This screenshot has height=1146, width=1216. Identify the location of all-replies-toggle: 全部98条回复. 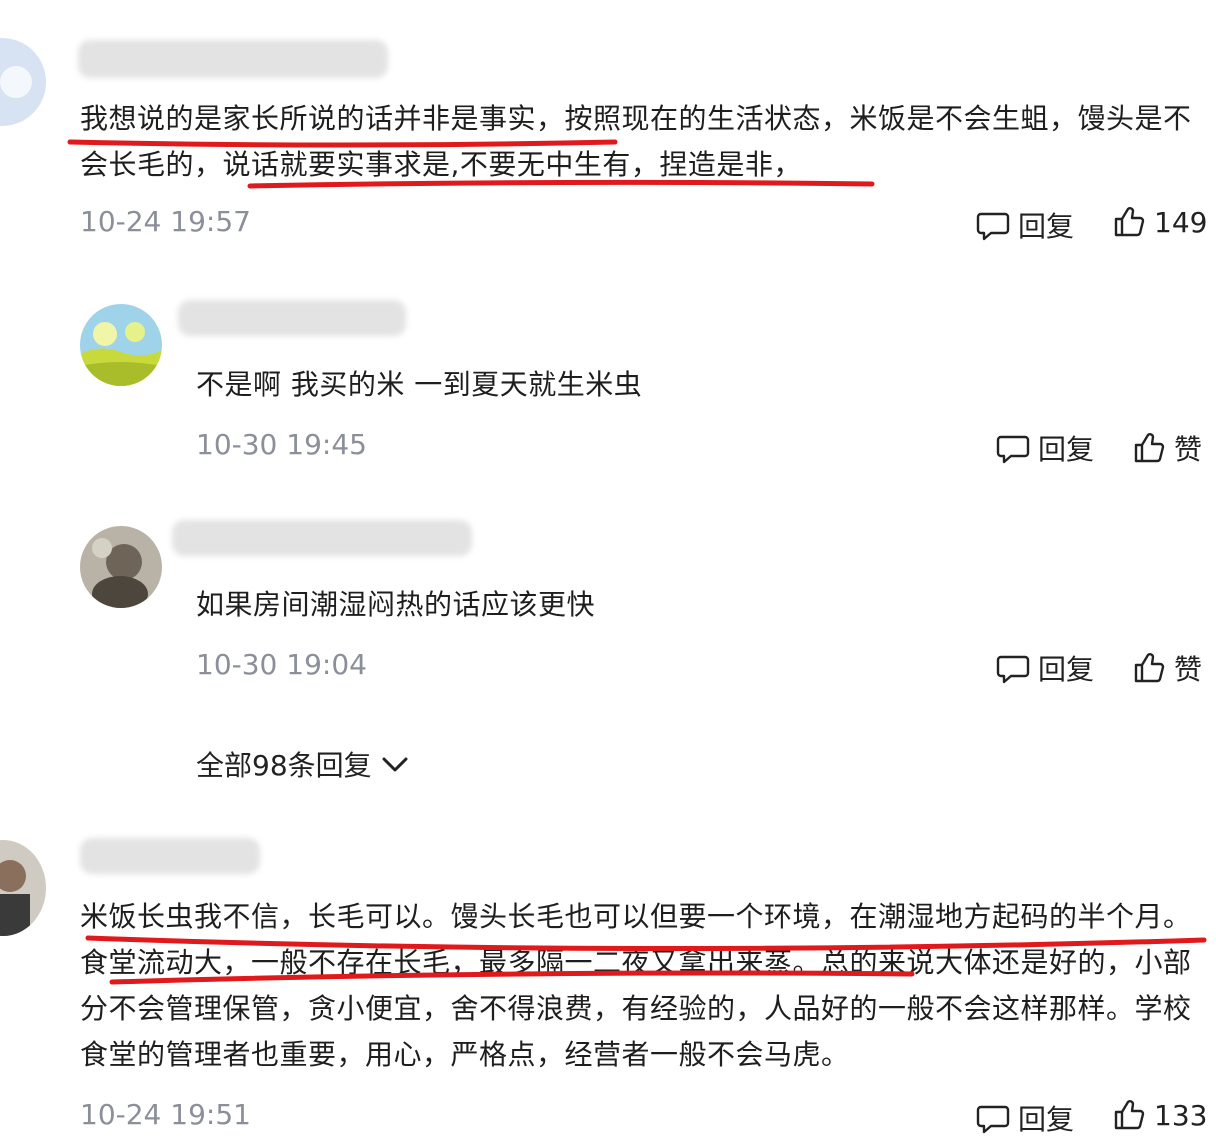
(308, 764).